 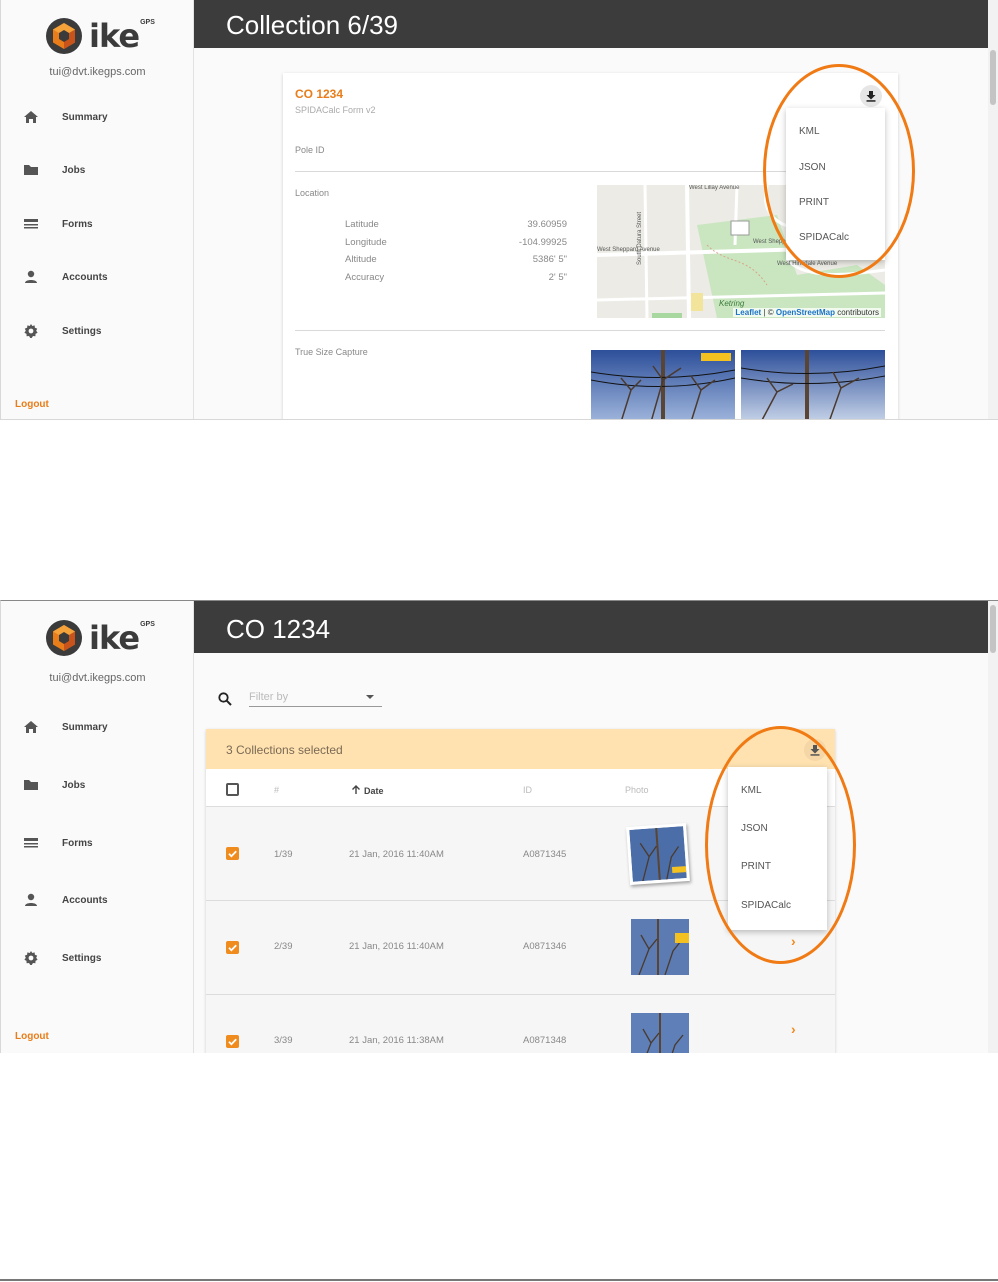 I want to click on longitude-row: Longitude -104.99925, so click(x=456, y=242).